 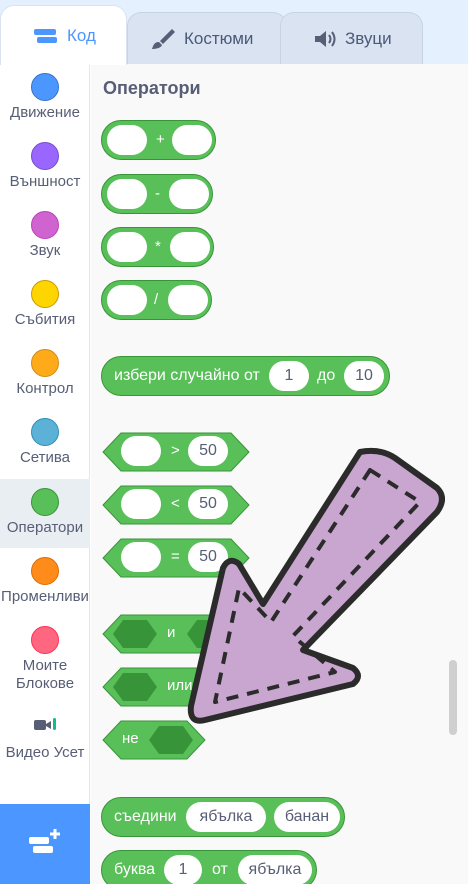 What do you see at coordinates (189, 194) in the screenshot?
I see `subtract-right-input` at bounding box center [189, 194].